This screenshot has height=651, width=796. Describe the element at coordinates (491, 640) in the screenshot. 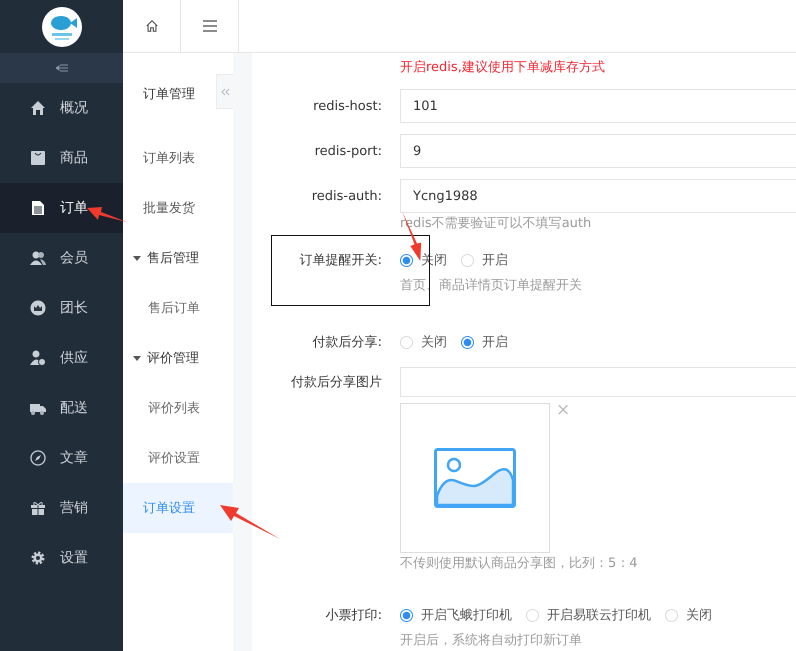

I see `hint-text: 开启后，系统将自动打印新订单` at that location.